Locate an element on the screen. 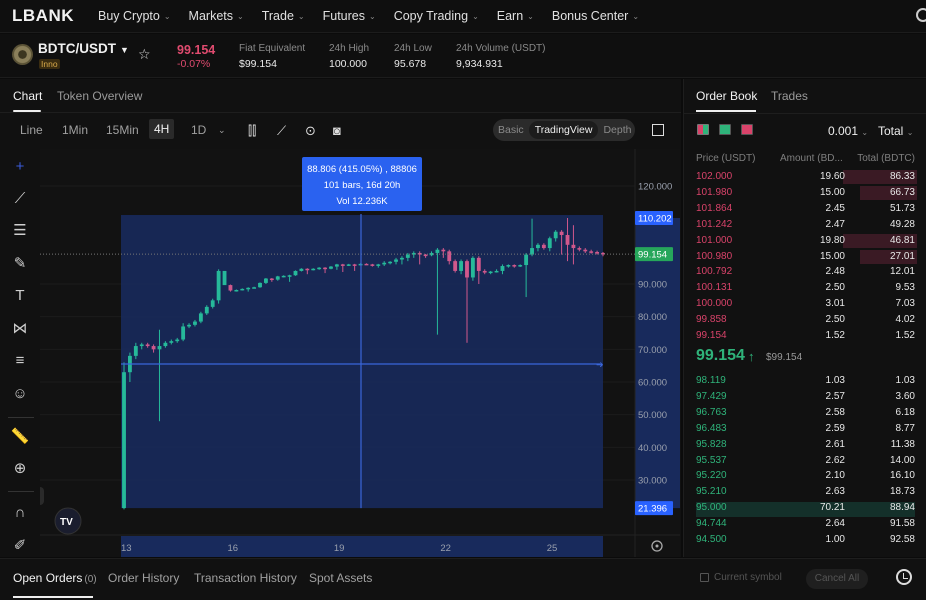  tab-order-history: Order History is located at coordinates (143, 578).